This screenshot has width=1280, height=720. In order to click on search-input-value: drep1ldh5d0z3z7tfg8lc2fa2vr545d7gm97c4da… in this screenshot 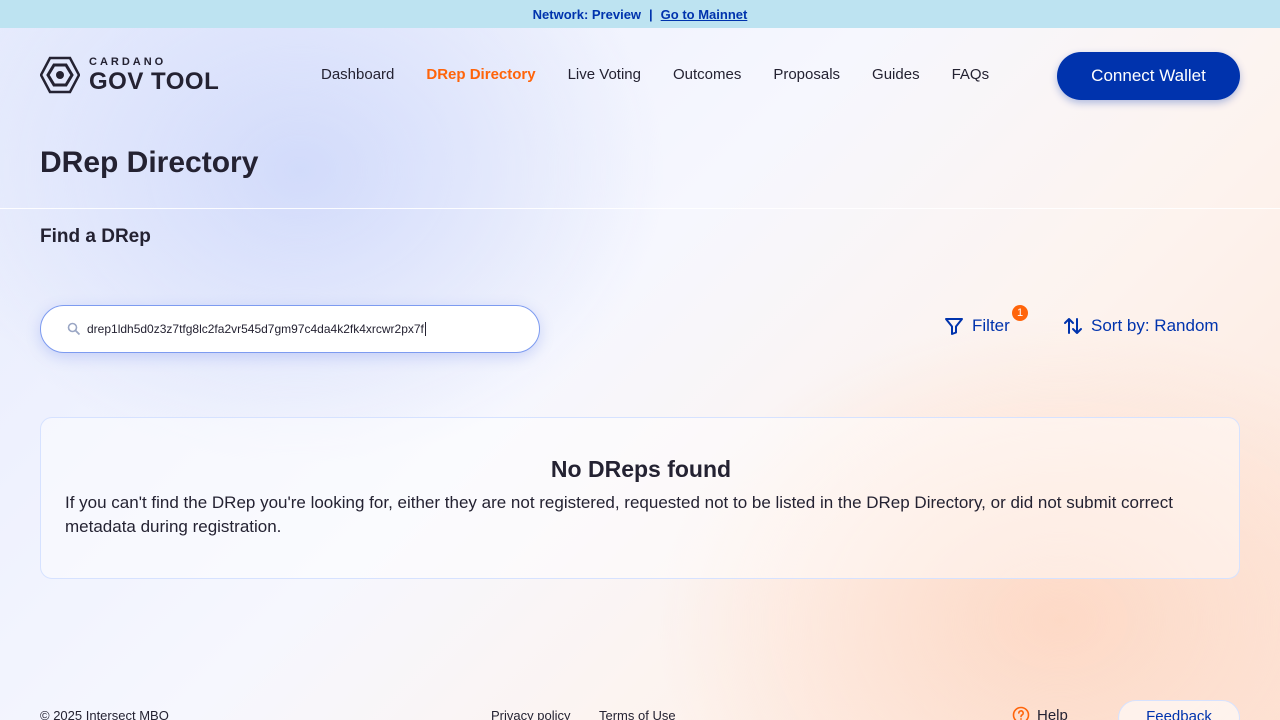, I will do `click(256, 329)`.